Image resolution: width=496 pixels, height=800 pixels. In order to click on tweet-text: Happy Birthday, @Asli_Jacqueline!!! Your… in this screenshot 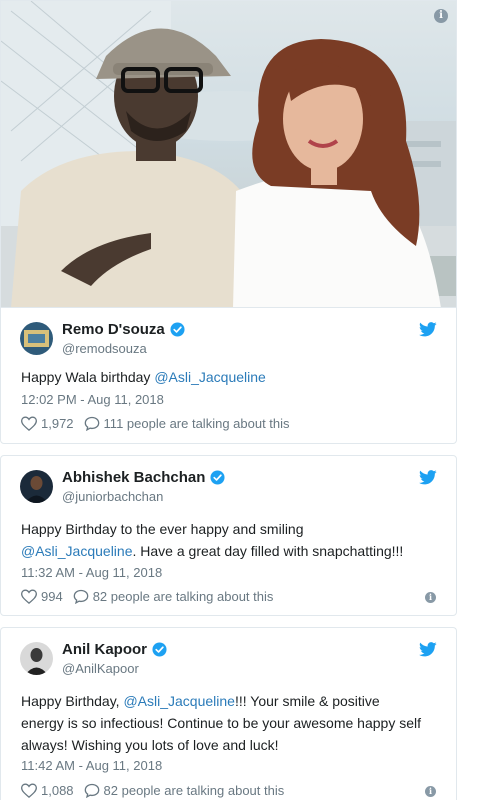, I will do `click(221, 723)`.